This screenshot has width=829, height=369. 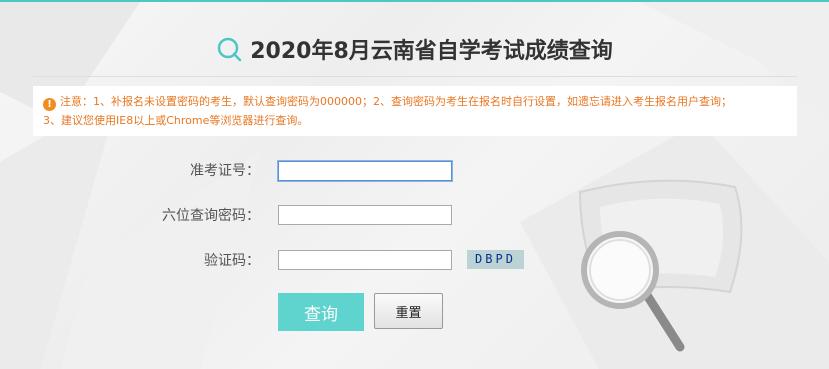 I want to click on query-button: 查询, so click(x=321, y=312).